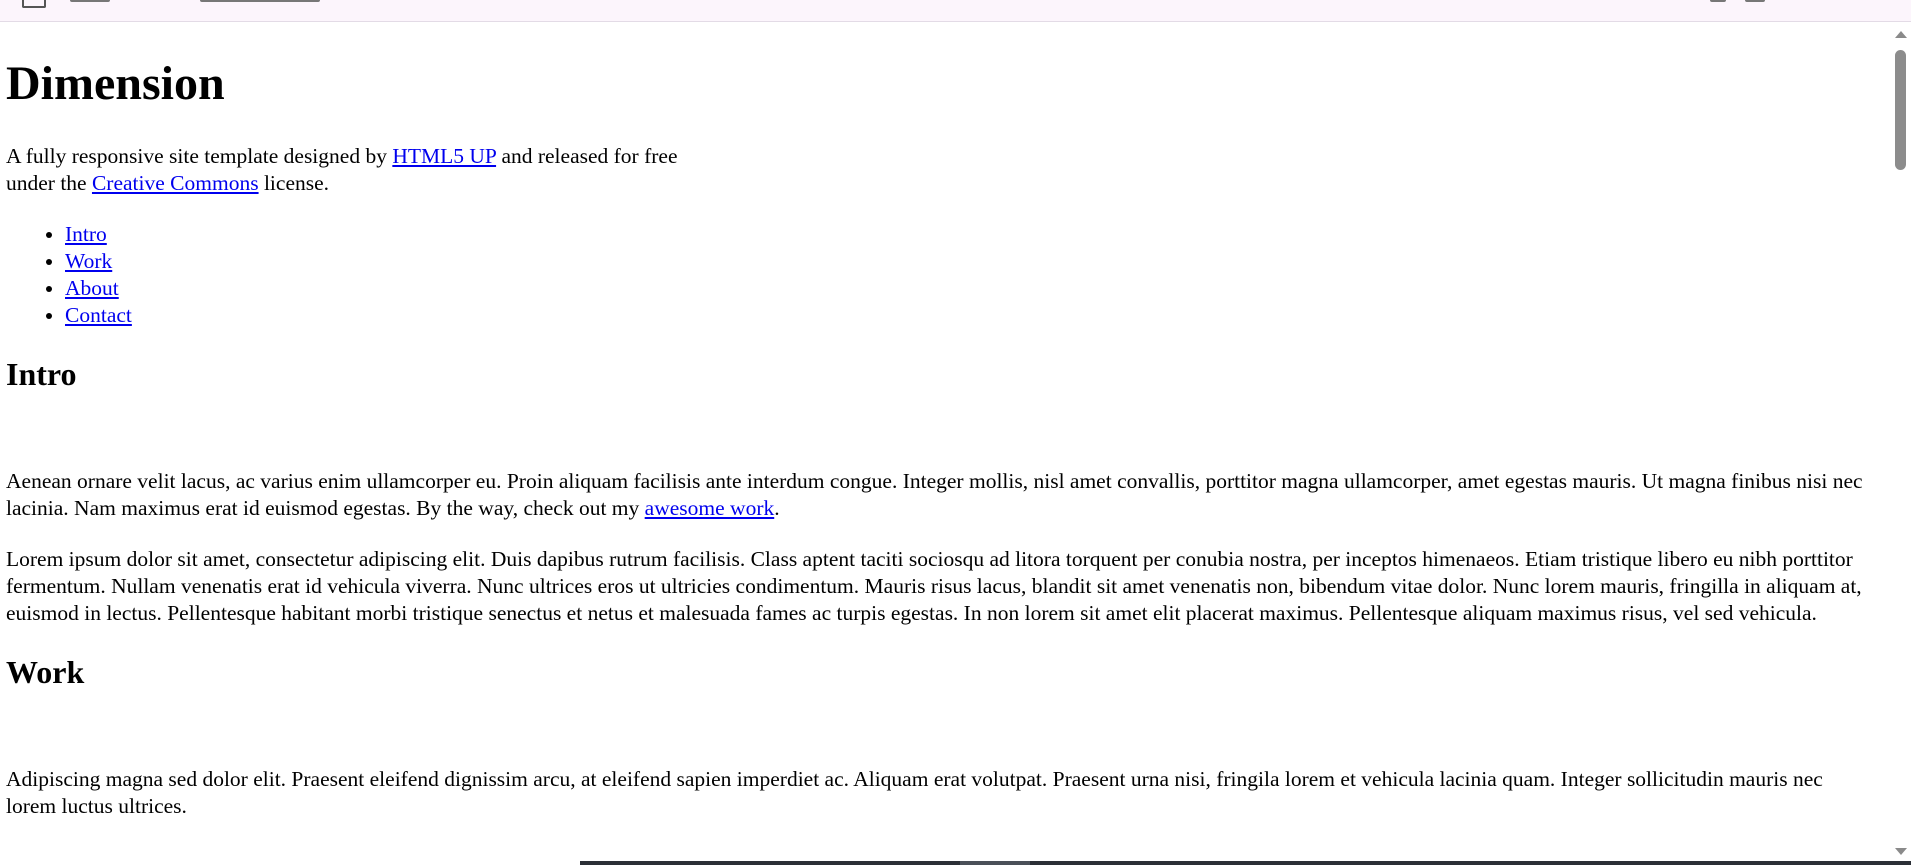 Image resolution: width=1911 pixels, height=865 pixels. I want to click on arrow-down-icon, so click(1901, 851).